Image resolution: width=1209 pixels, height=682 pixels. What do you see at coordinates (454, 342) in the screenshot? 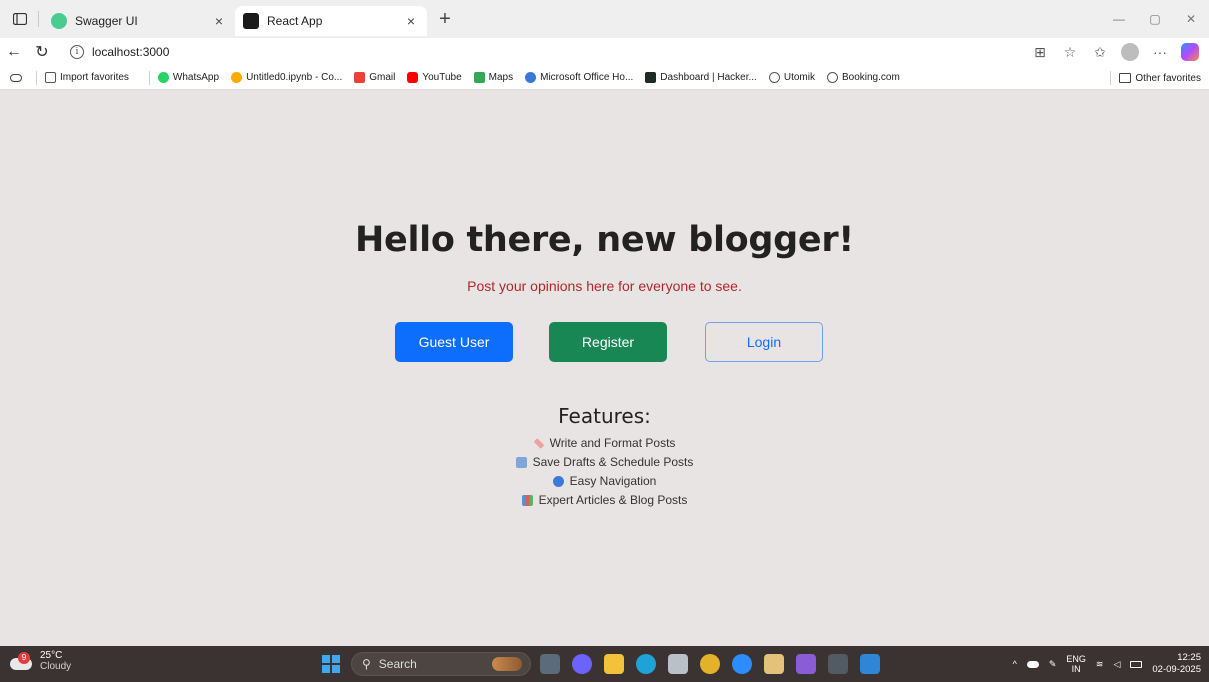
I see `guest-user-button: Guest User` at bounding box center [454, 342].